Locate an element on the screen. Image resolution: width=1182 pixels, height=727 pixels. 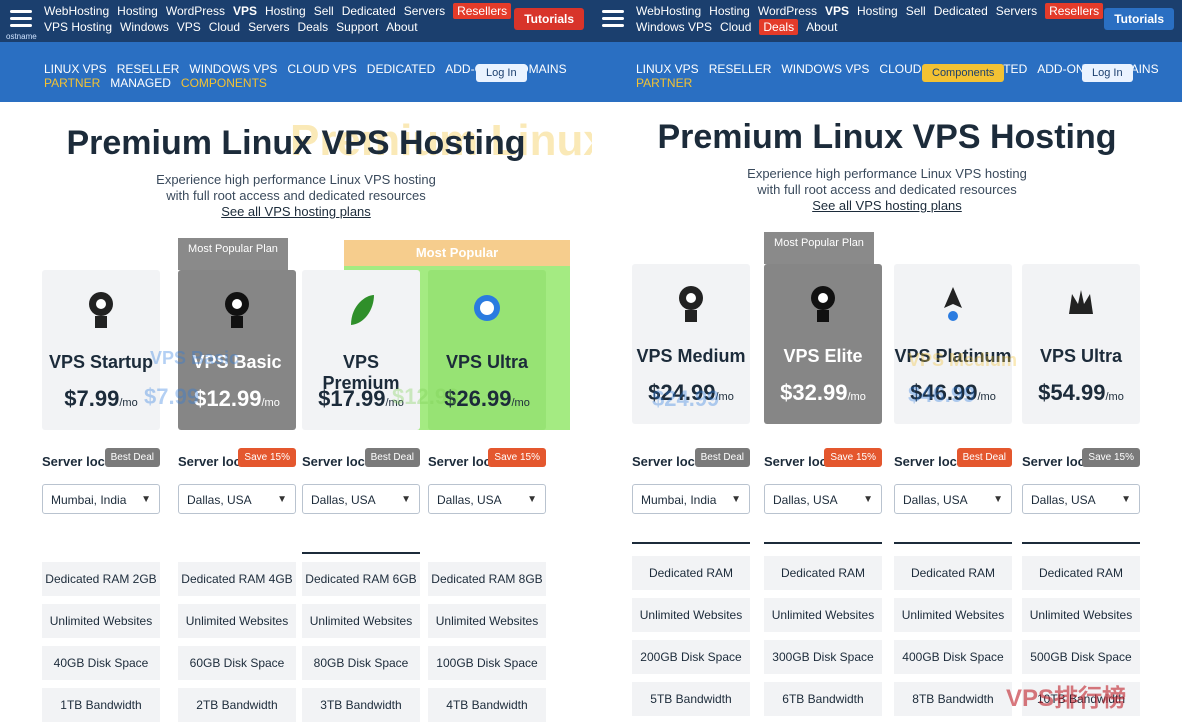
site-logo is located at coordinates (615, 21).